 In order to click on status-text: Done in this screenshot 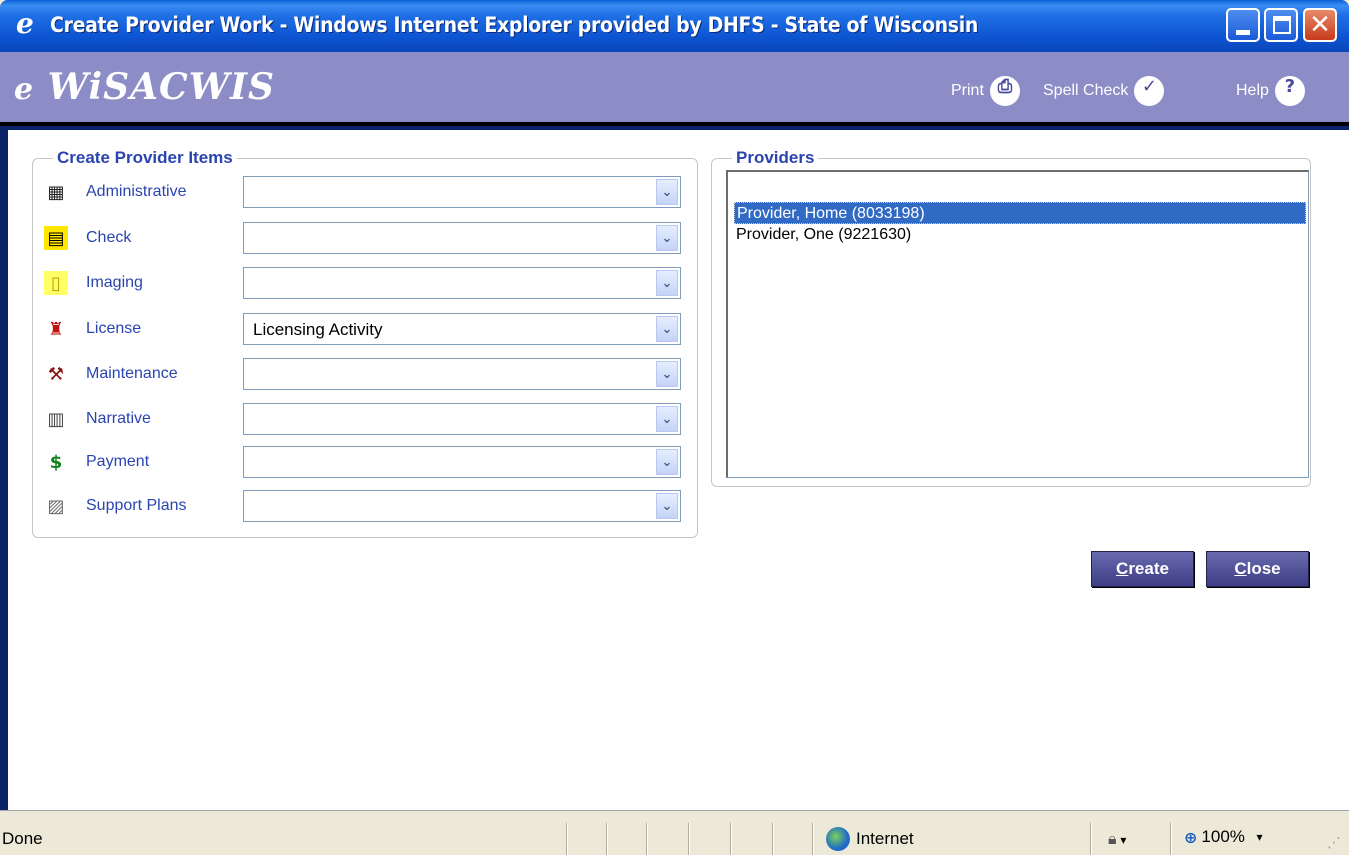, I will do `click(22, 838)`.